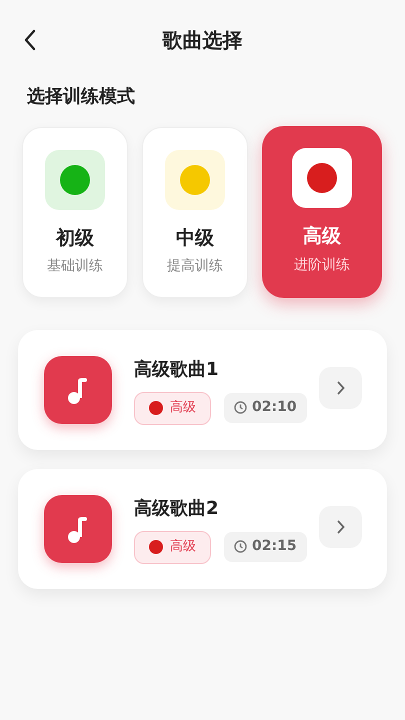 Image resolution: width=405 pixels, height=720 pixels. What do you see at coordinates (30, 40) in the screenshot?
I see `back-icon` at bounding box center [30, 40].